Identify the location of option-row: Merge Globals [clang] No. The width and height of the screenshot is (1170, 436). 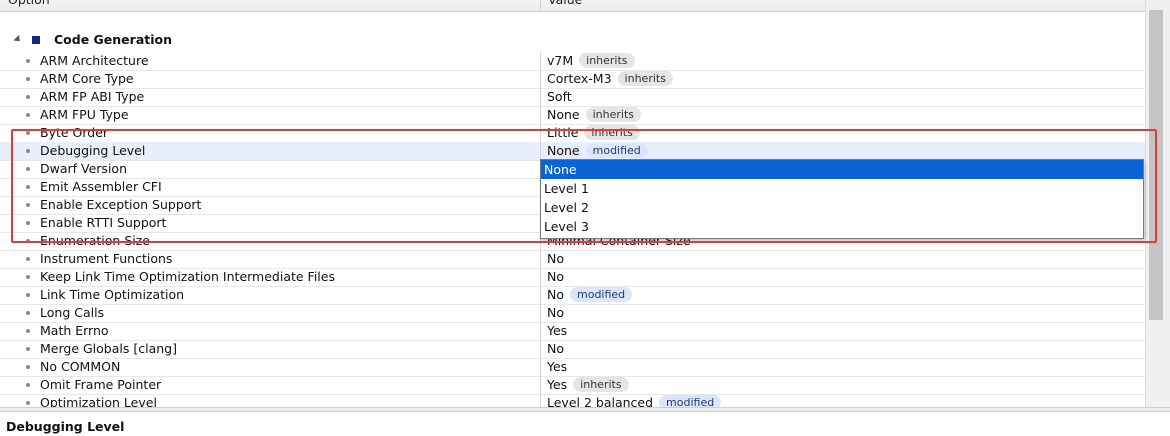
(572, 349).